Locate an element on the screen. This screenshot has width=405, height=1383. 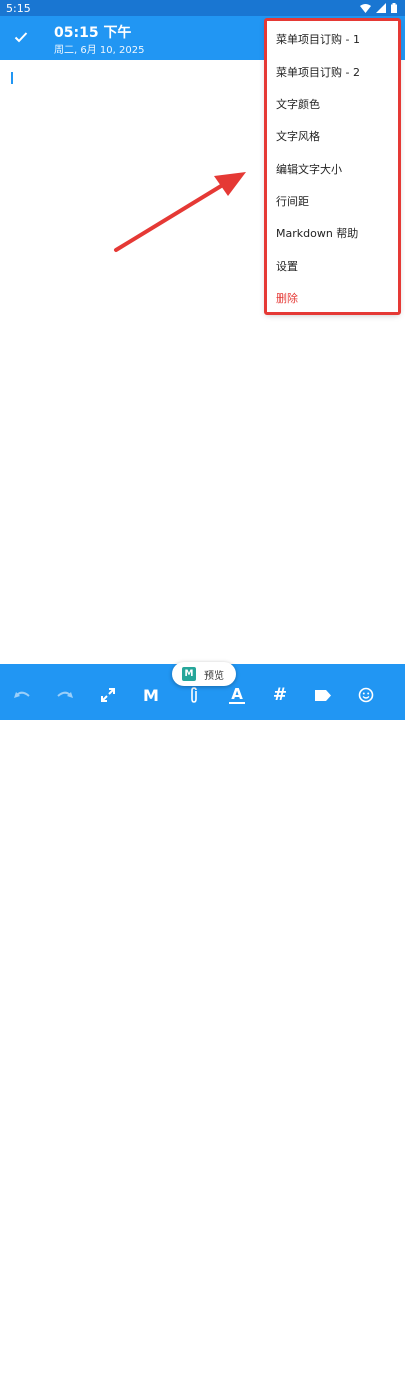
markdown-icon: M is located at coordinates (151, 695).